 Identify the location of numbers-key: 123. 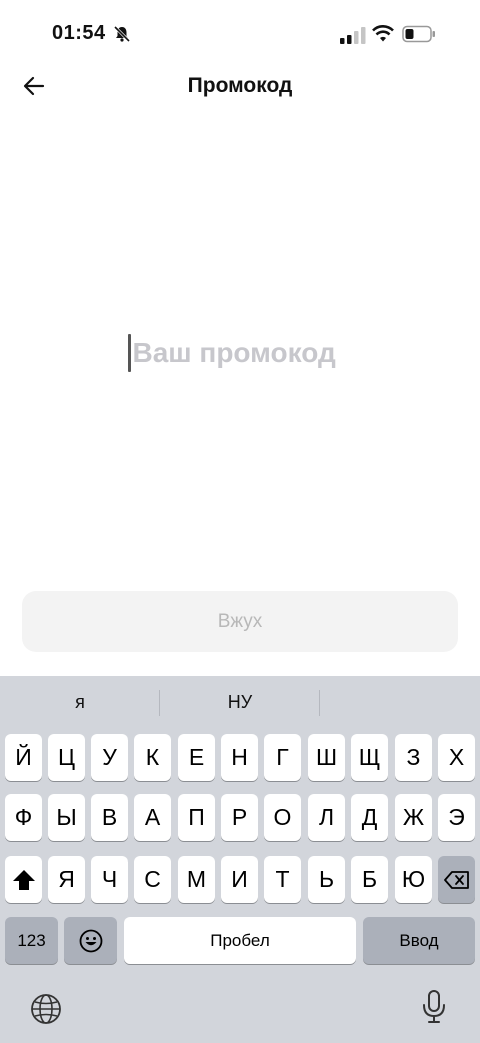
(31, 940).